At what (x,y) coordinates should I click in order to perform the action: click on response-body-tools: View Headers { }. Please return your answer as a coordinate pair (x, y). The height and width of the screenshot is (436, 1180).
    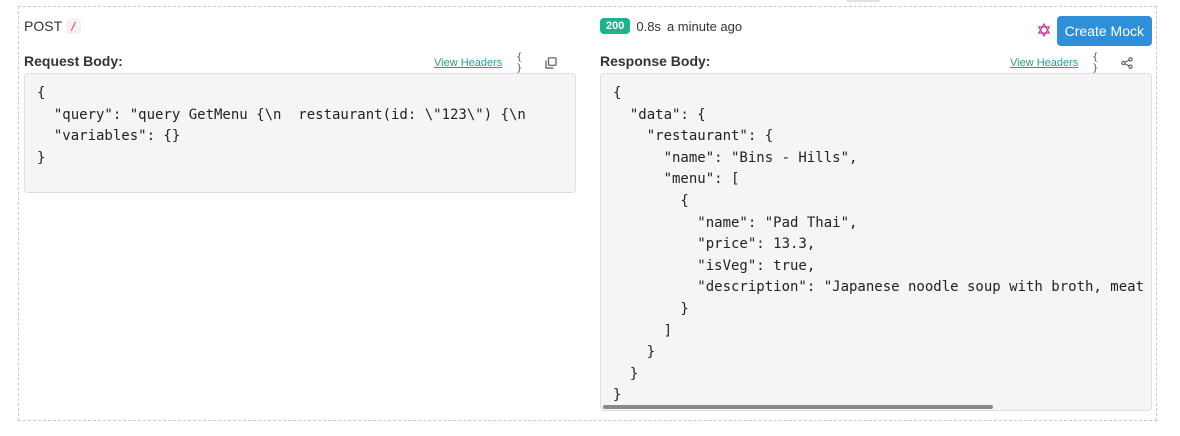
    Looking at the image, I should click on (1072, 63).